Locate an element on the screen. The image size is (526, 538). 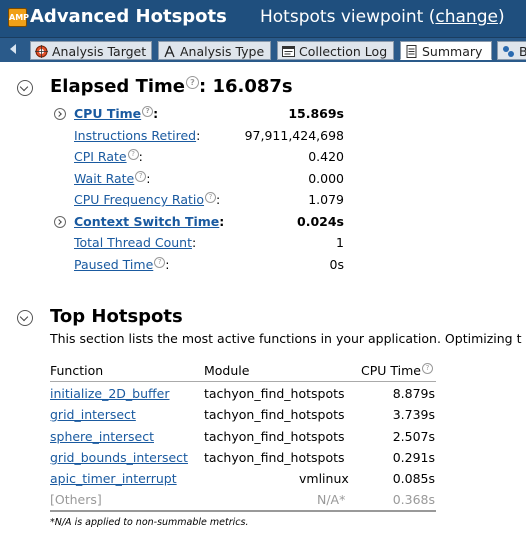
metric-wait-rate-value: 0.000 is located at coordinates (326, 178).